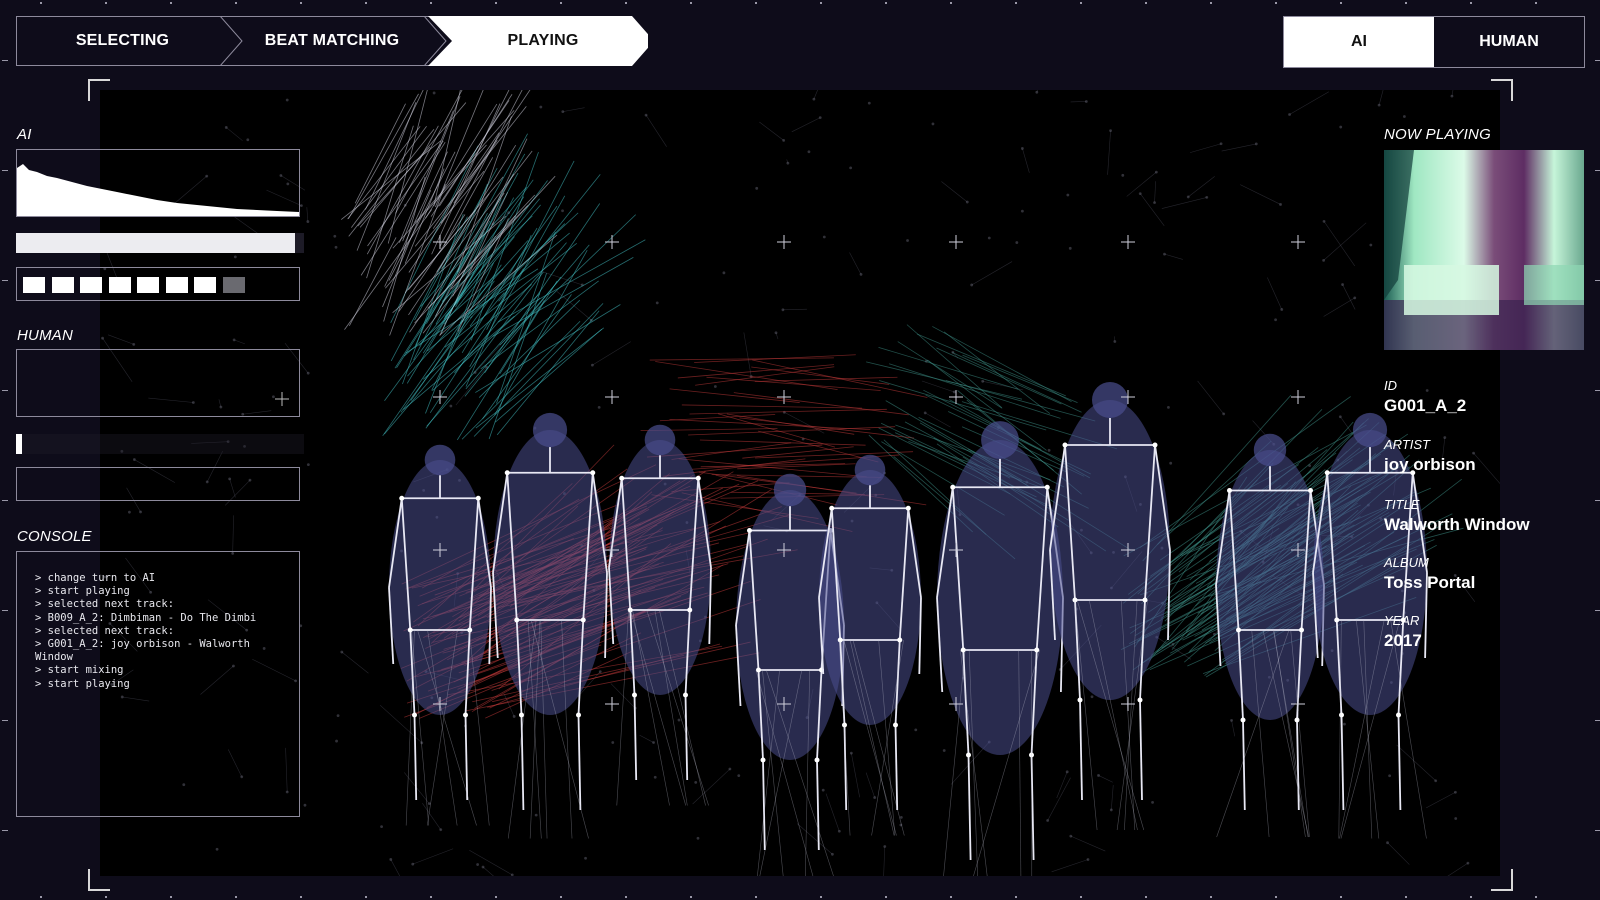 The height and width of the screenshot is (900, 1600). I want to click on toggle-human-label: HUMAN, so click(1509, 41).